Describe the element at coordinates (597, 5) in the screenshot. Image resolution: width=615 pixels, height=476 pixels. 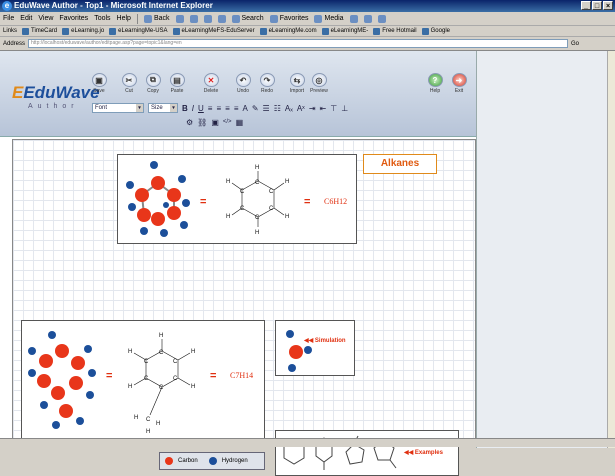
I see `maximize-button: □` at that location.